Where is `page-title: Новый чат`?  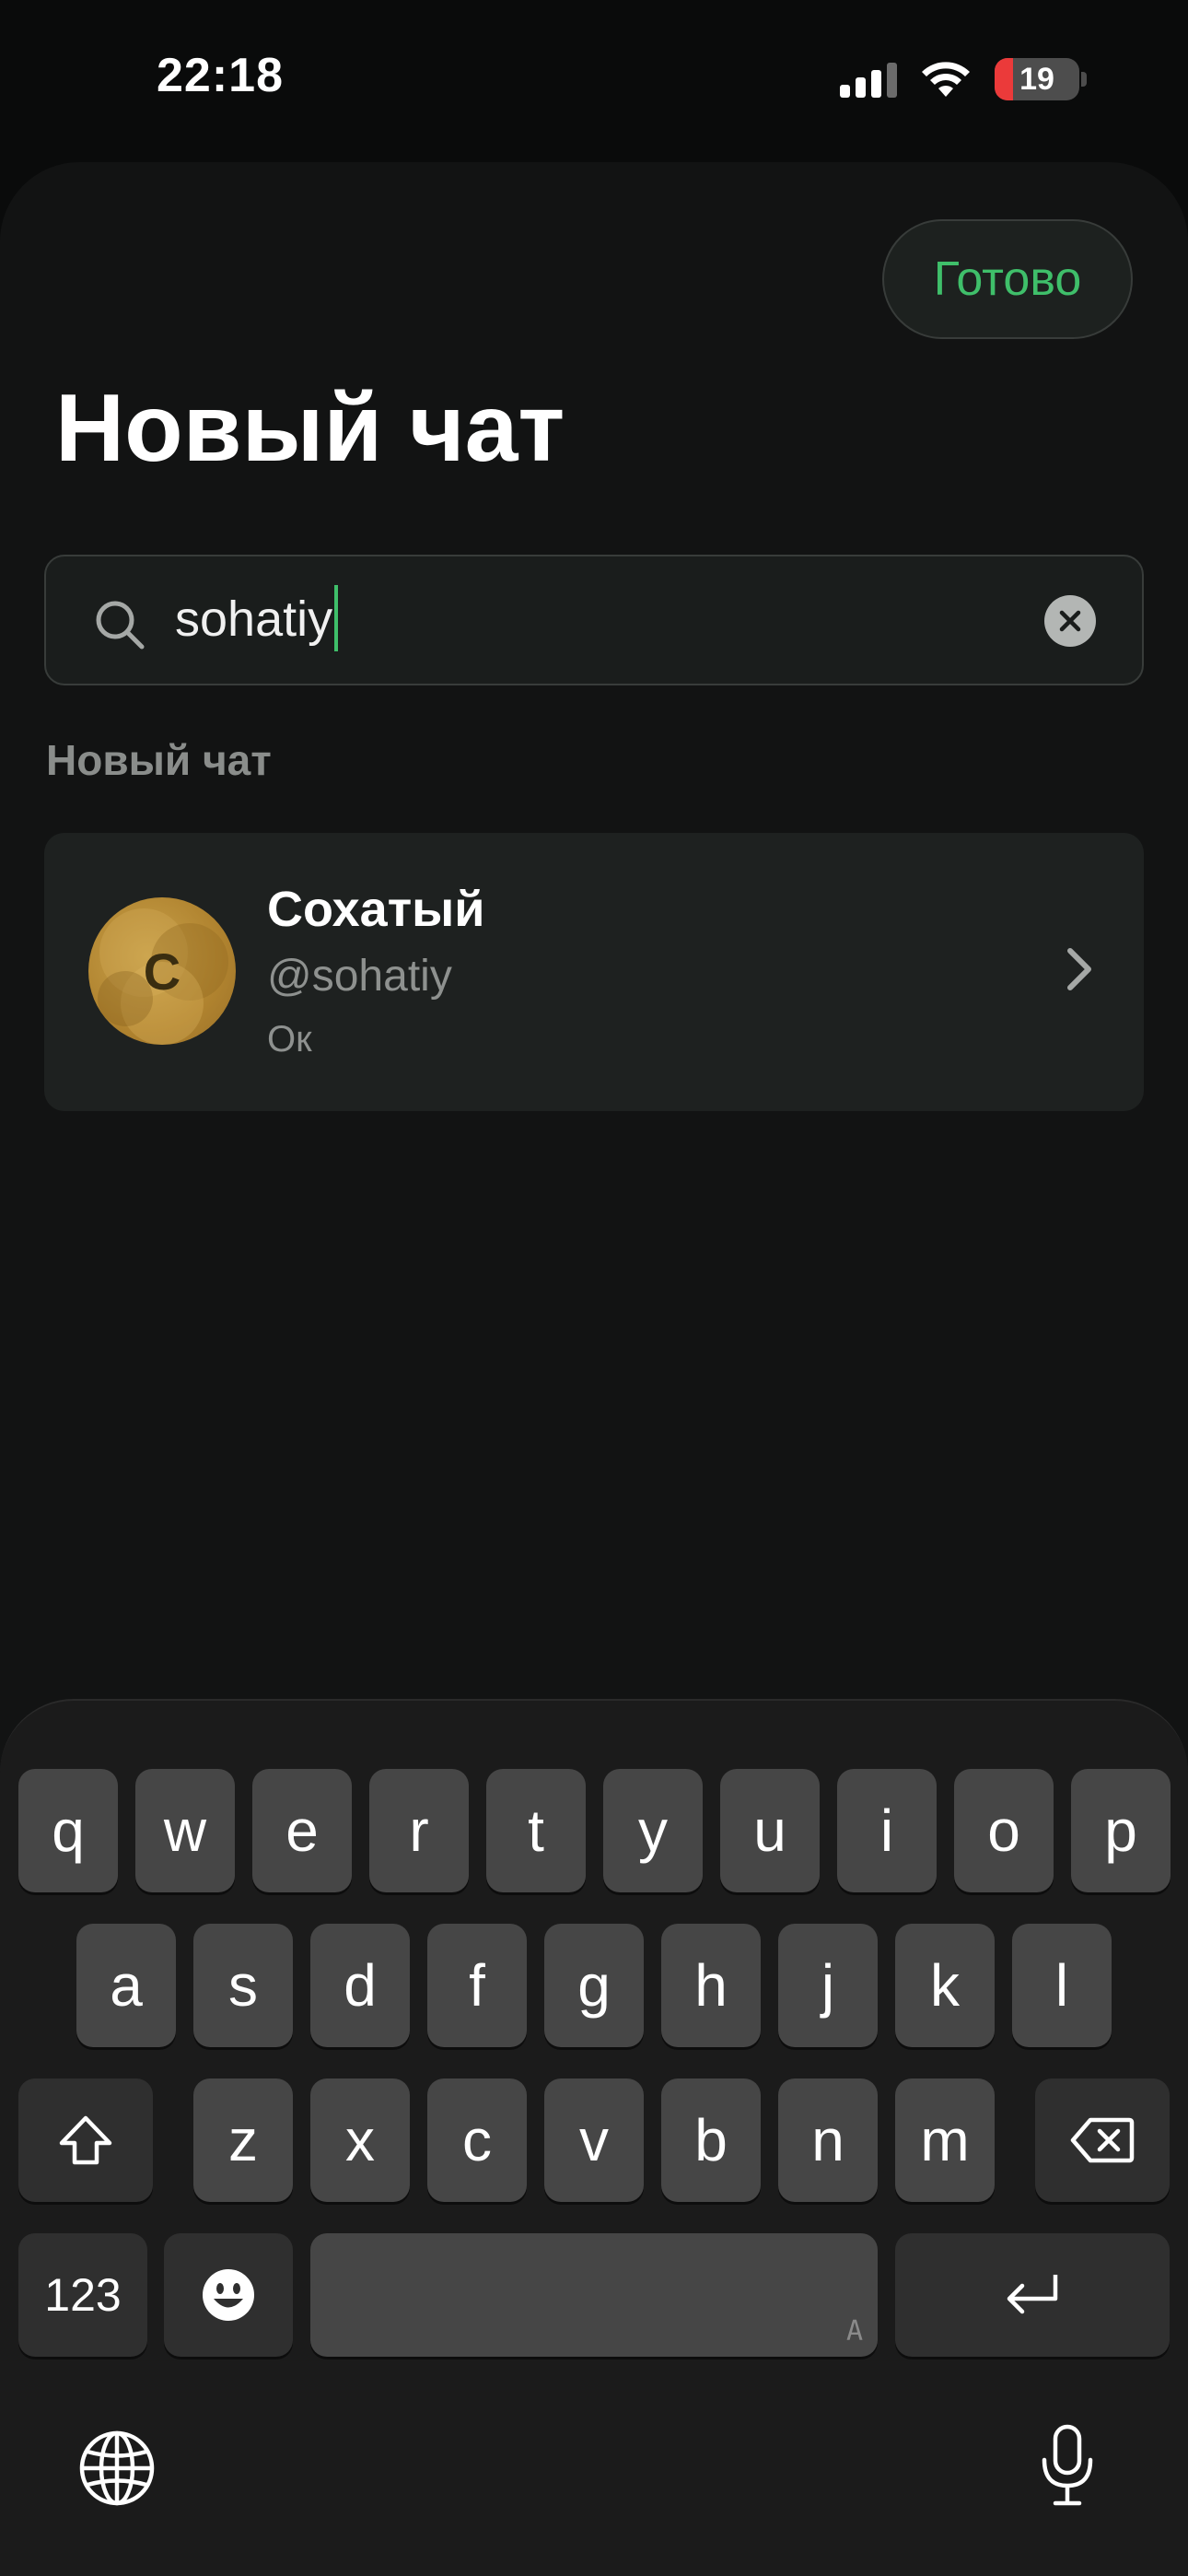
page-title: Новый чат is located at coordinates (310, 428).